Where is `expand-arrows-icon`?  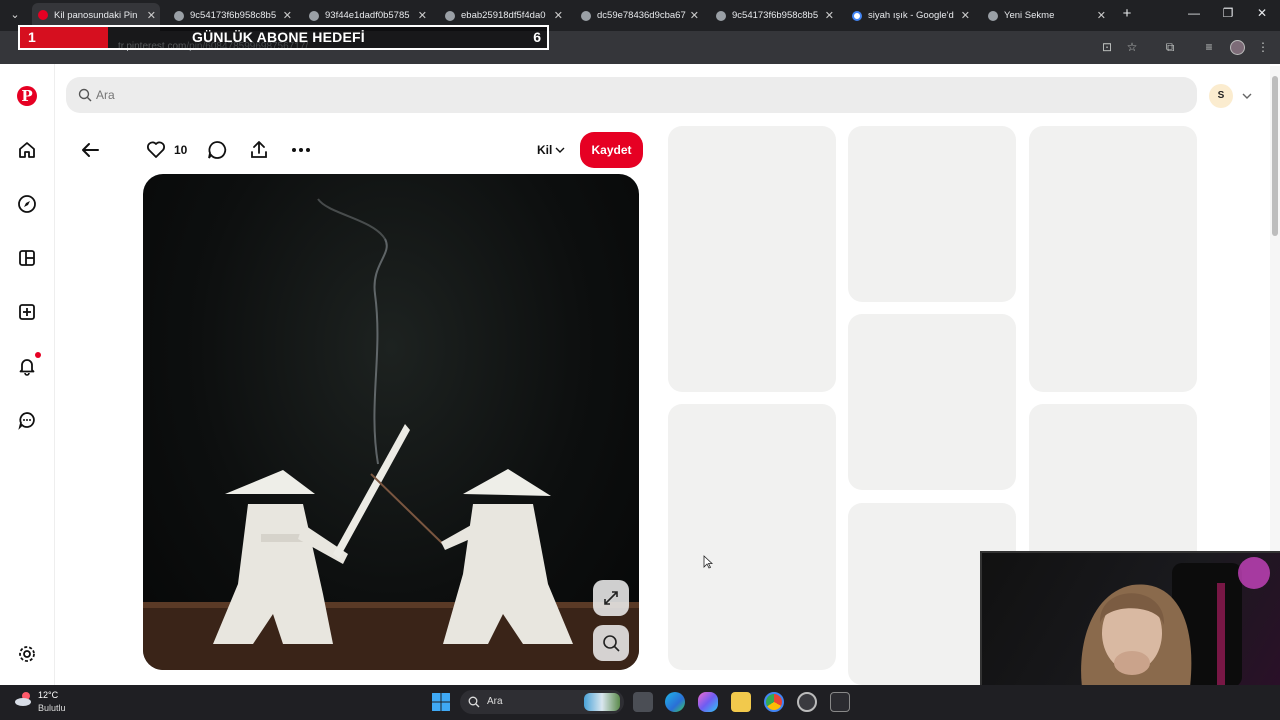 expand-arrows-icon is located at coordinates (611, 598).